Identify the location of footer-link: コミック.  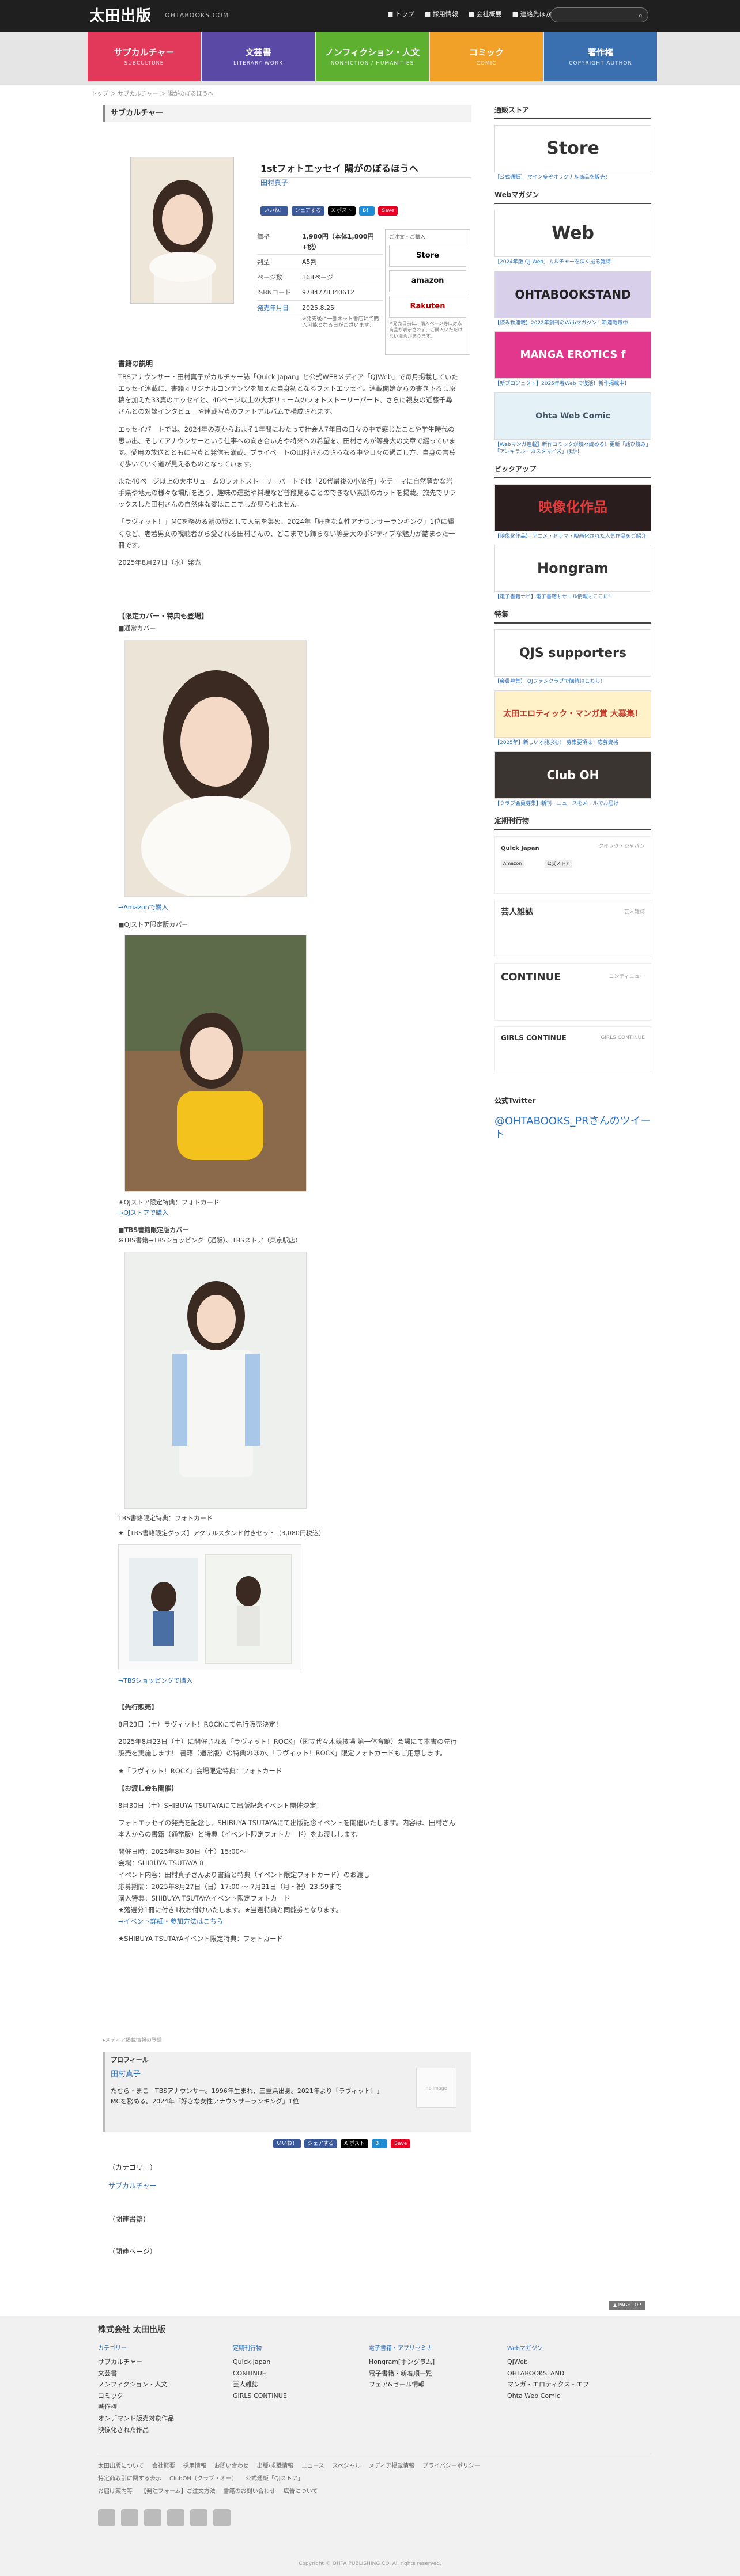
(136, 2396).